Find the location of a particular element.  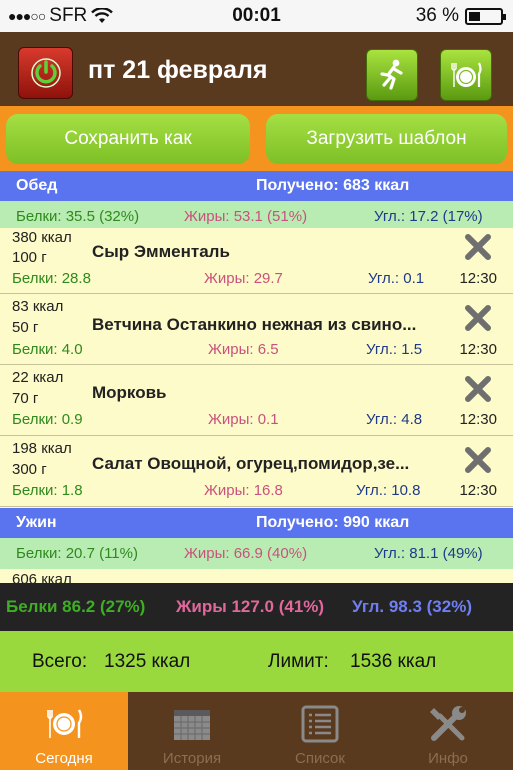

item-weight: 100 г is located at coordinates (29, 257).